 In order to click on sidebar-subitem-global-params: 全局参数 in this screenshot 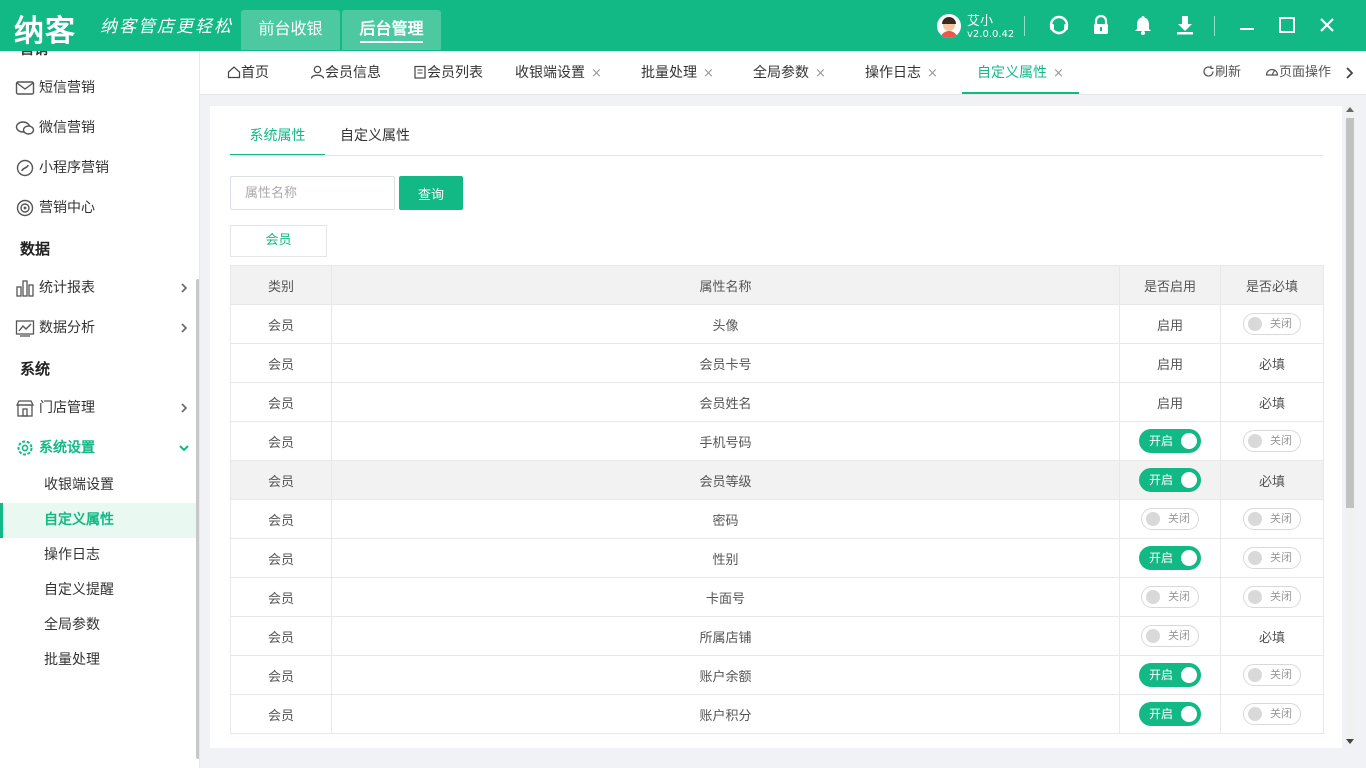, I will do `click(98, 625)`.